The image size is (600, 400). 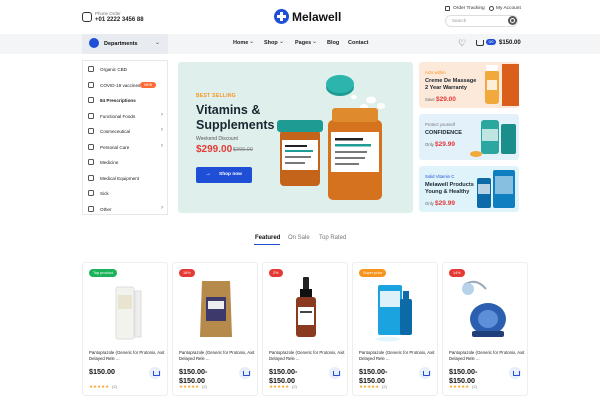 I want to click on promo-title: CONFIDENCE, so click(x=443, y=133).